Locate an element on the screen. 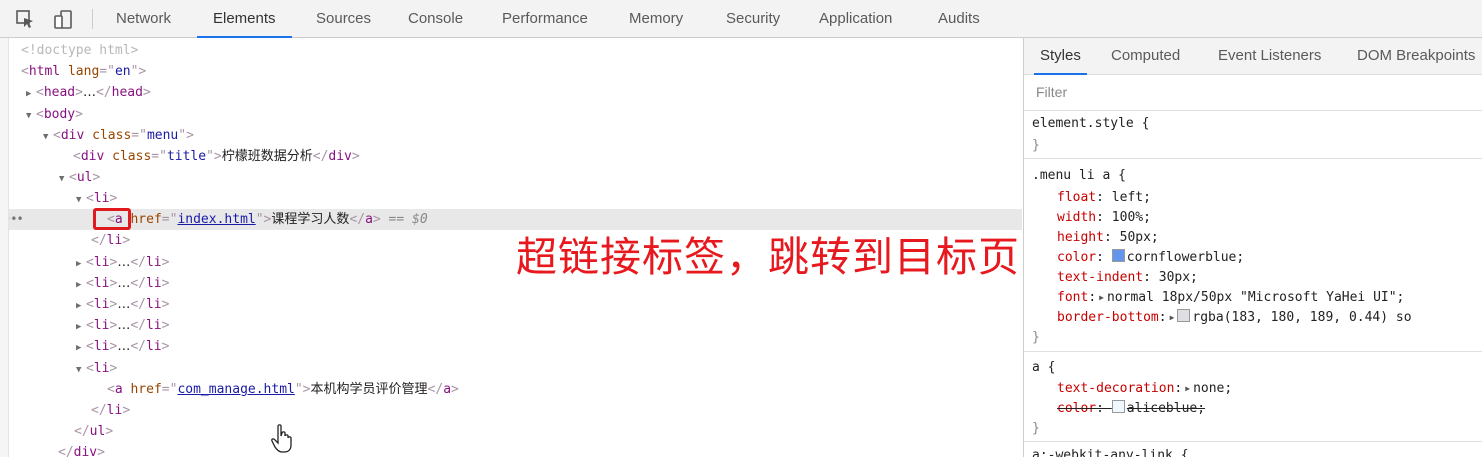 The image size is (1482, 457). prop-name: text-decoration is located at coordinates (1116, 388).